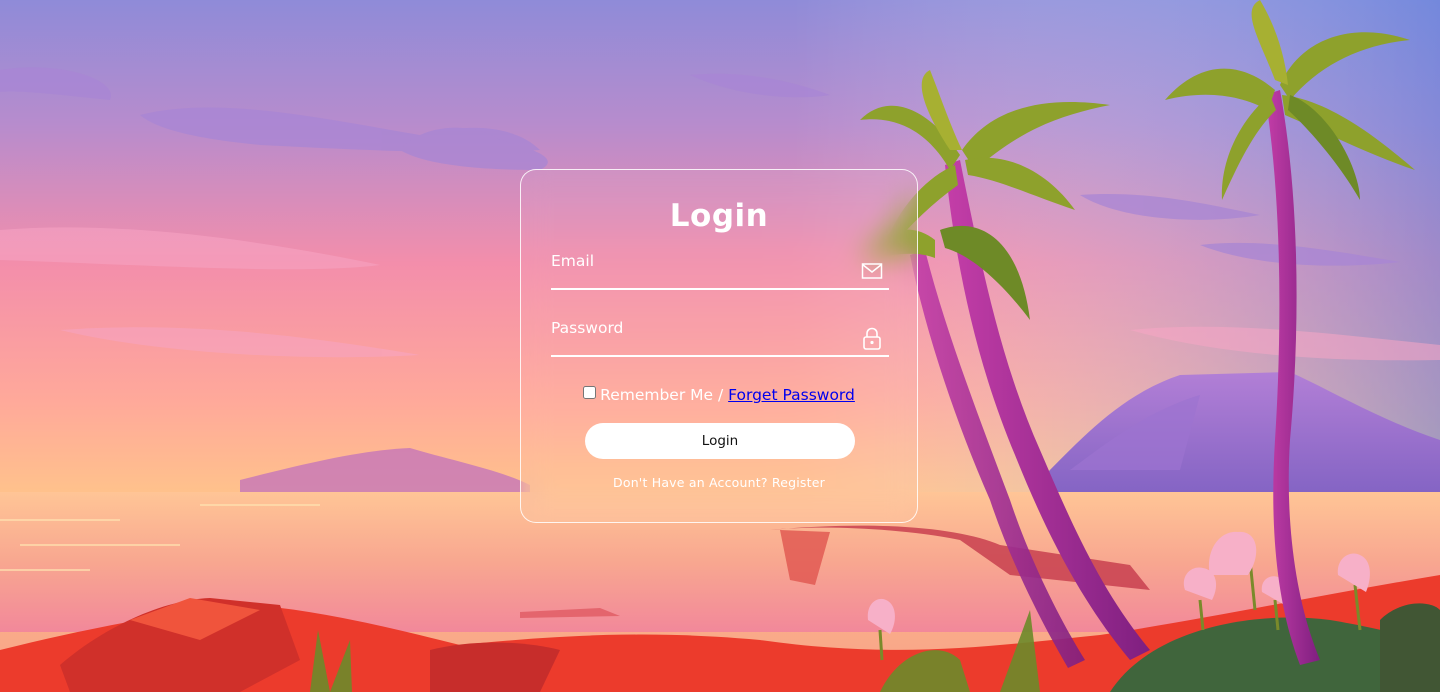 This screenshot has width=1440, height=692. Describe the element at coordinates (656, 395) in the screenshot. I see `remember-me-label: Remember Me` at that location.